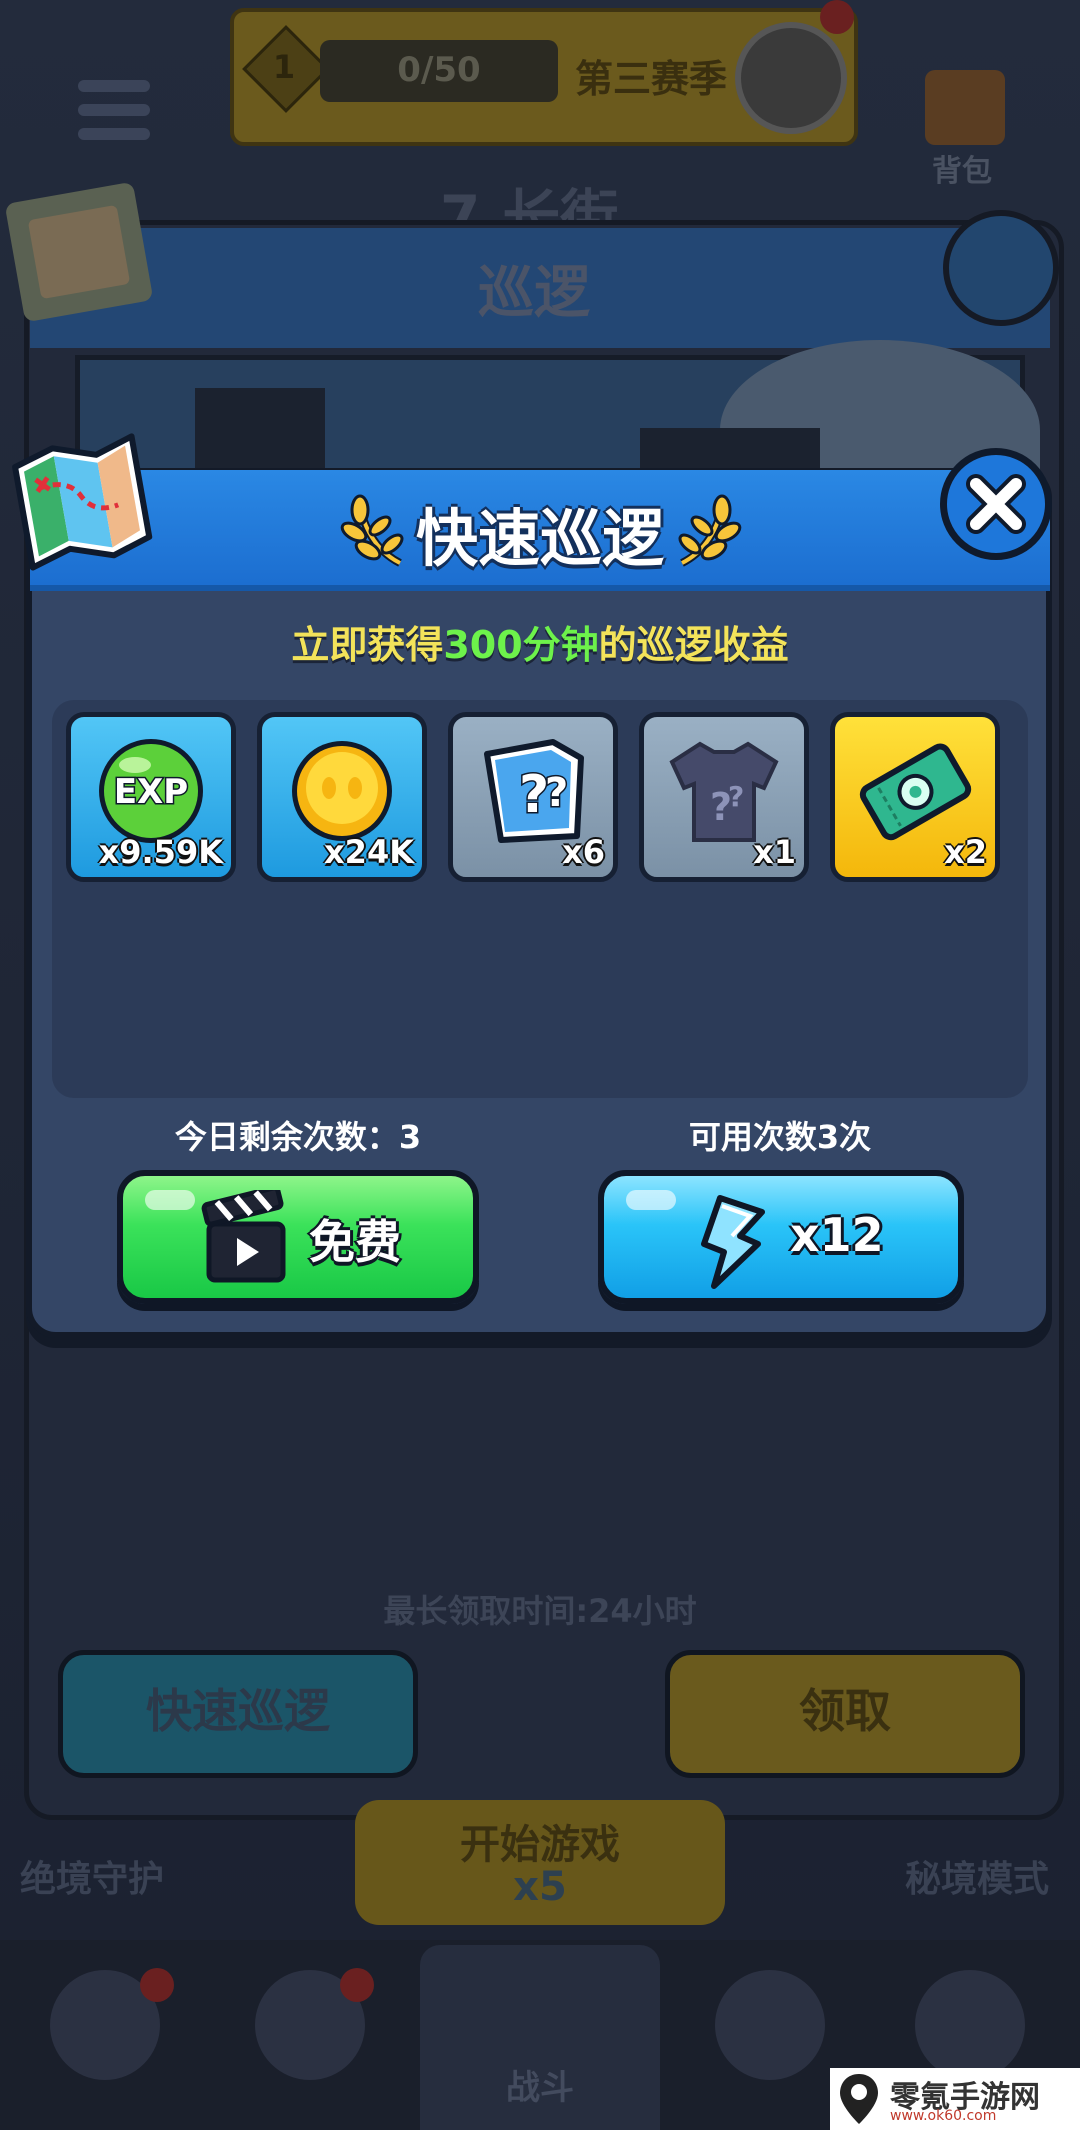 Image resolution: width=1080 pixels, height=2130 pixels. Describe the element at coordinates (439, 70) in the screenshot. I see `season-progress-text: 0/50` at that location.